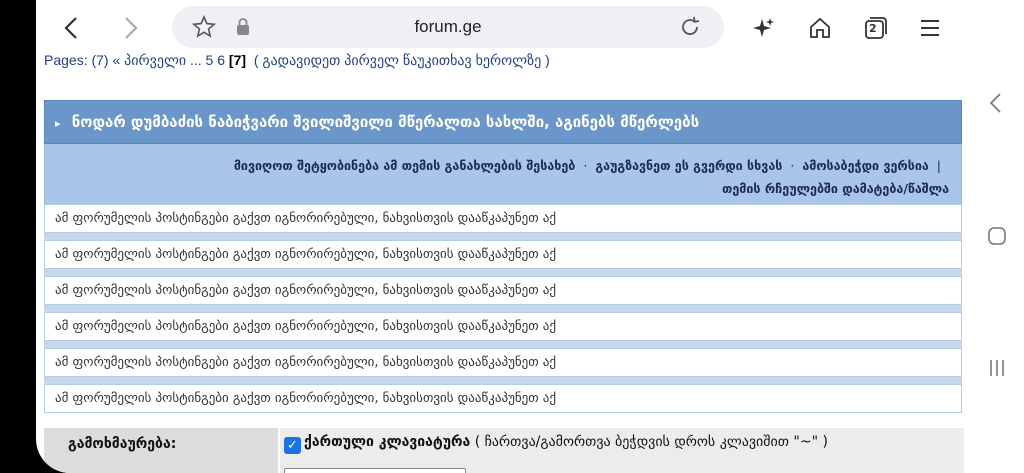 This screenshot has height=473, width=1024. Describe the element at coordinates (76, 60) in the screenshot. I see `pages-count: Pages: (7)` at that location.